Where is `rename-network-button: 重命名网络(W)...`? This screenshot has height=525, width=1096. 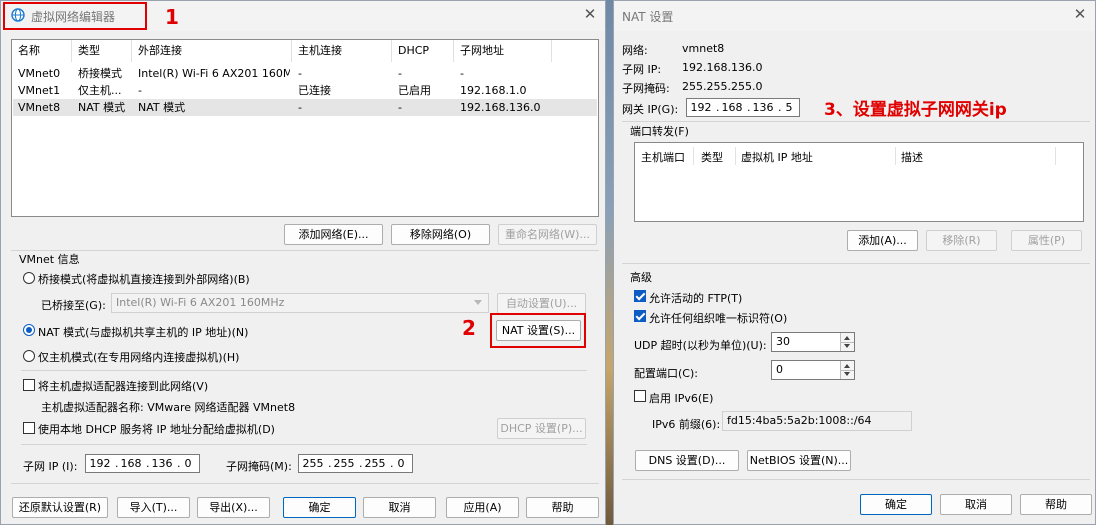 rename-network-button: 重命名网络(W)... is located at coordinates (547, 234).